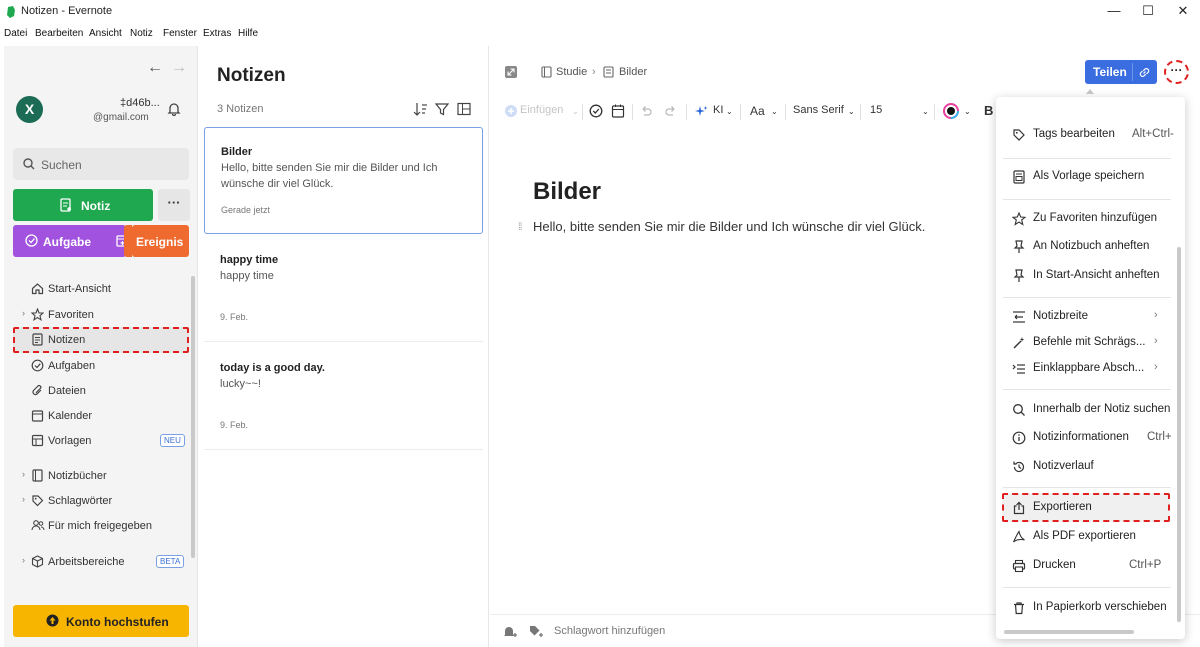 The height and width of the screenshot is (647, 1200). I want to click on sidebar-item-label: Schlagwörter, so click(80, 501).